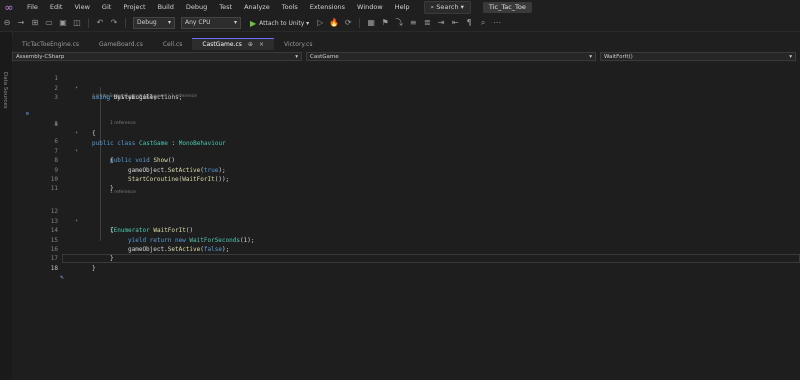  I want to click on code-line: 13 {, so click(406, 220).